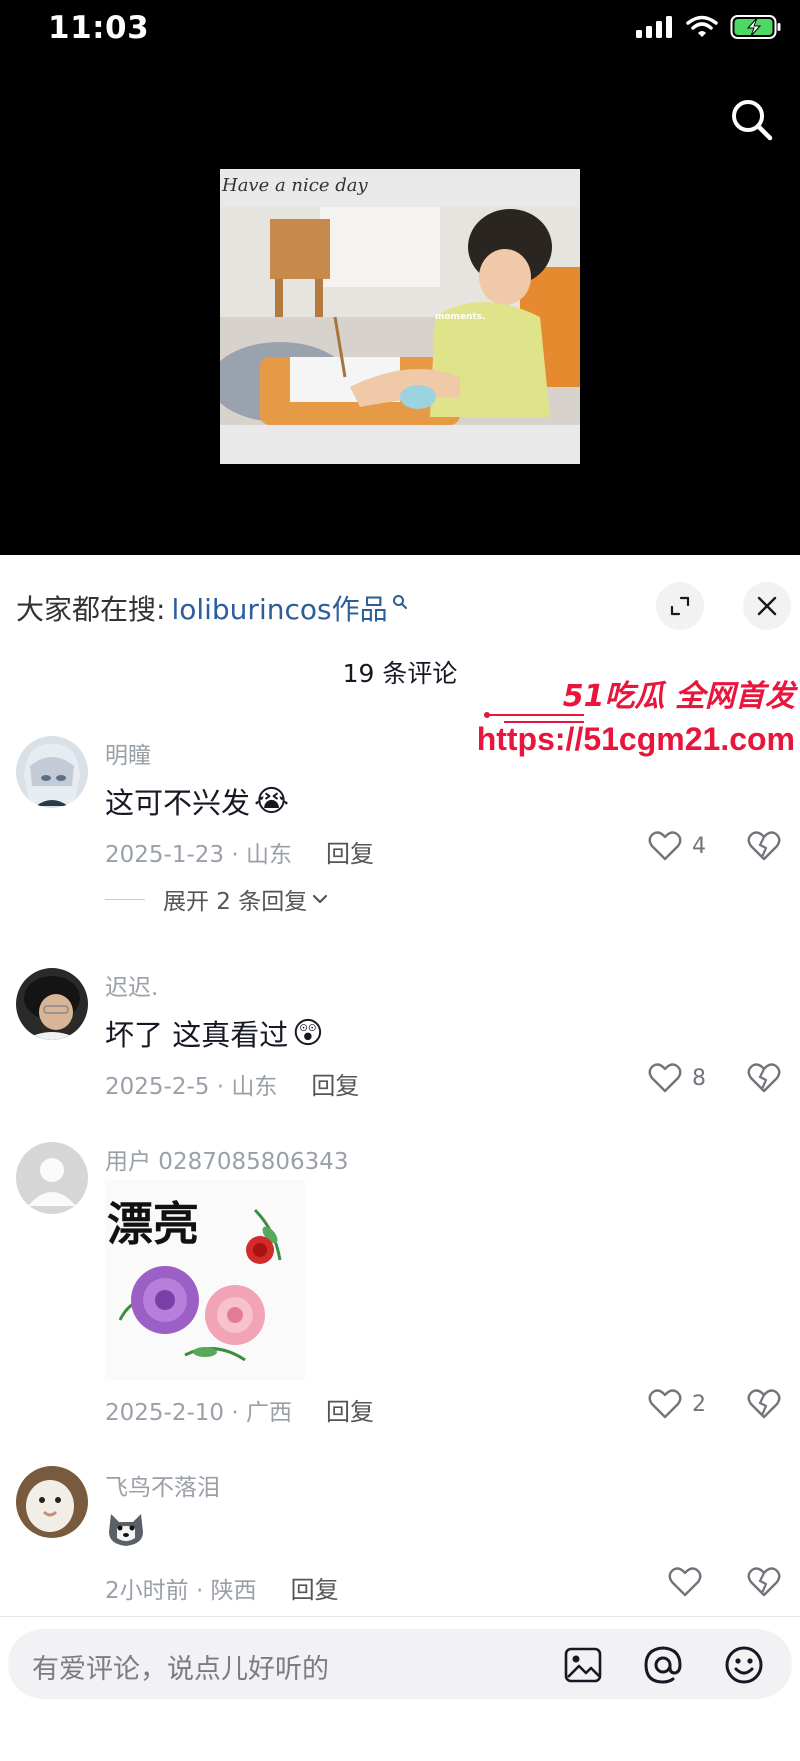 This screenshot has height=1761, width=800. I want to click on like-button: 2, so click(677, 1404).